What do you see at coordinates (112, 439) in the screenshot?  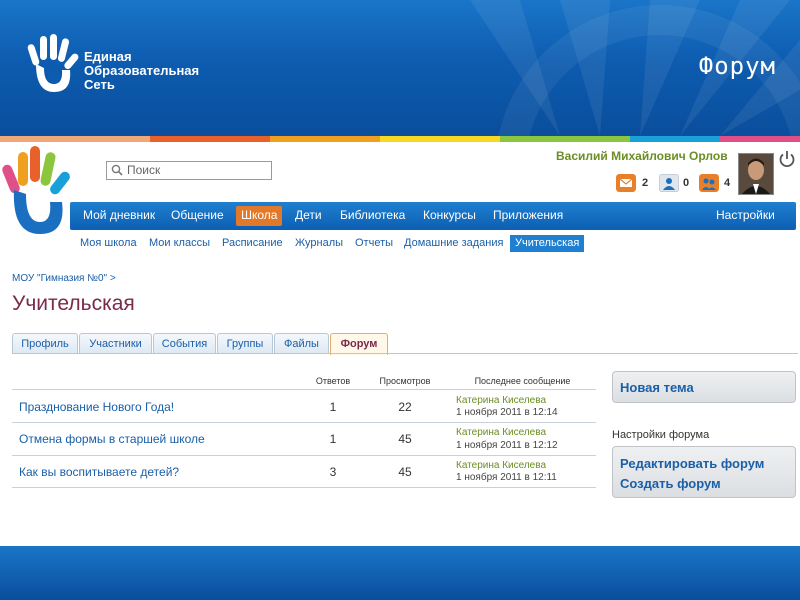 I see `topic-link: Отмена формы в старшей школе` at bounding box center [112, 439].